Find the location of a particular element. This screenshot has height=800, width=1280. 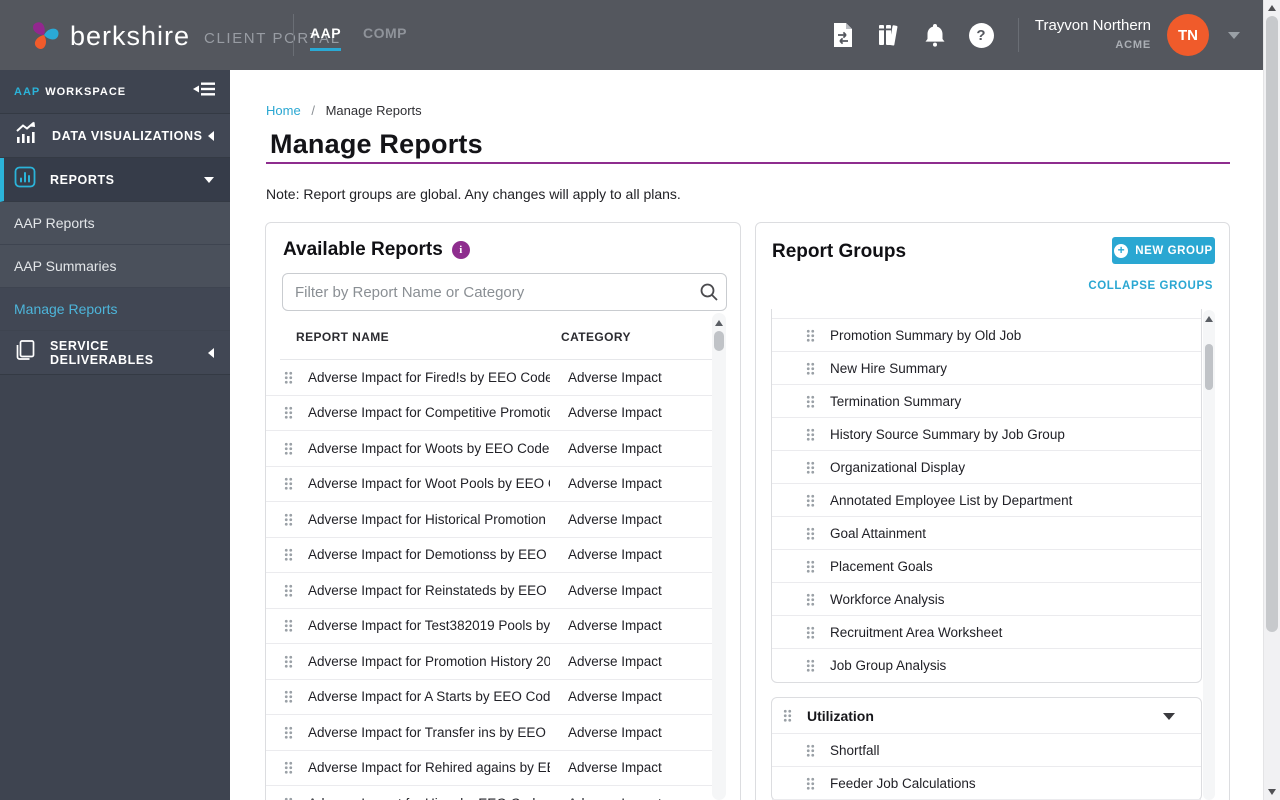

group-report-item: Goal Attainment is located at coordinates (986, 533).